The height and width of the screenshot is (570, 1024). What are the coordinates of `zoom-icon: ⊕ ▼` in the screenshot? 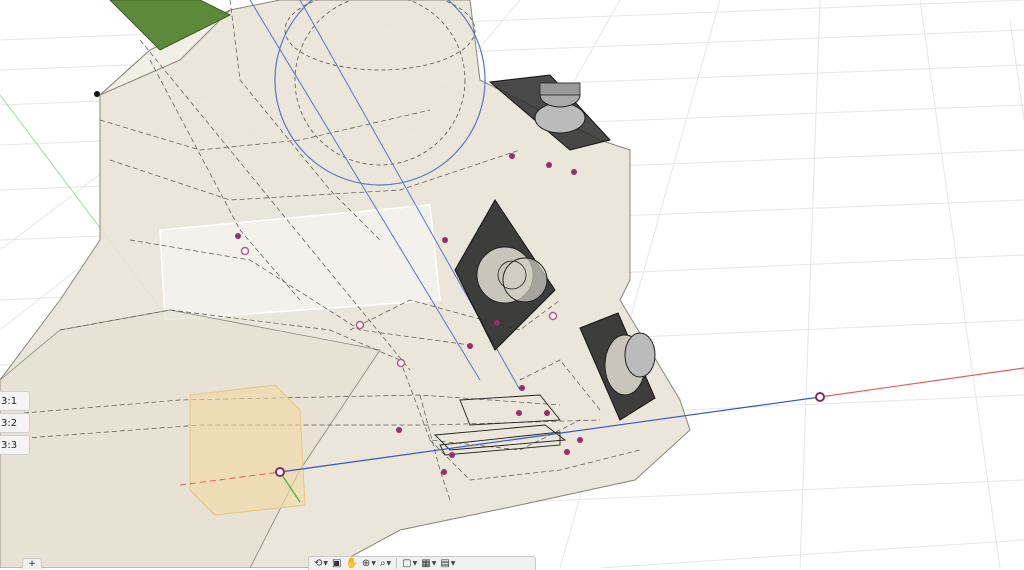 It's located at (369, 564).